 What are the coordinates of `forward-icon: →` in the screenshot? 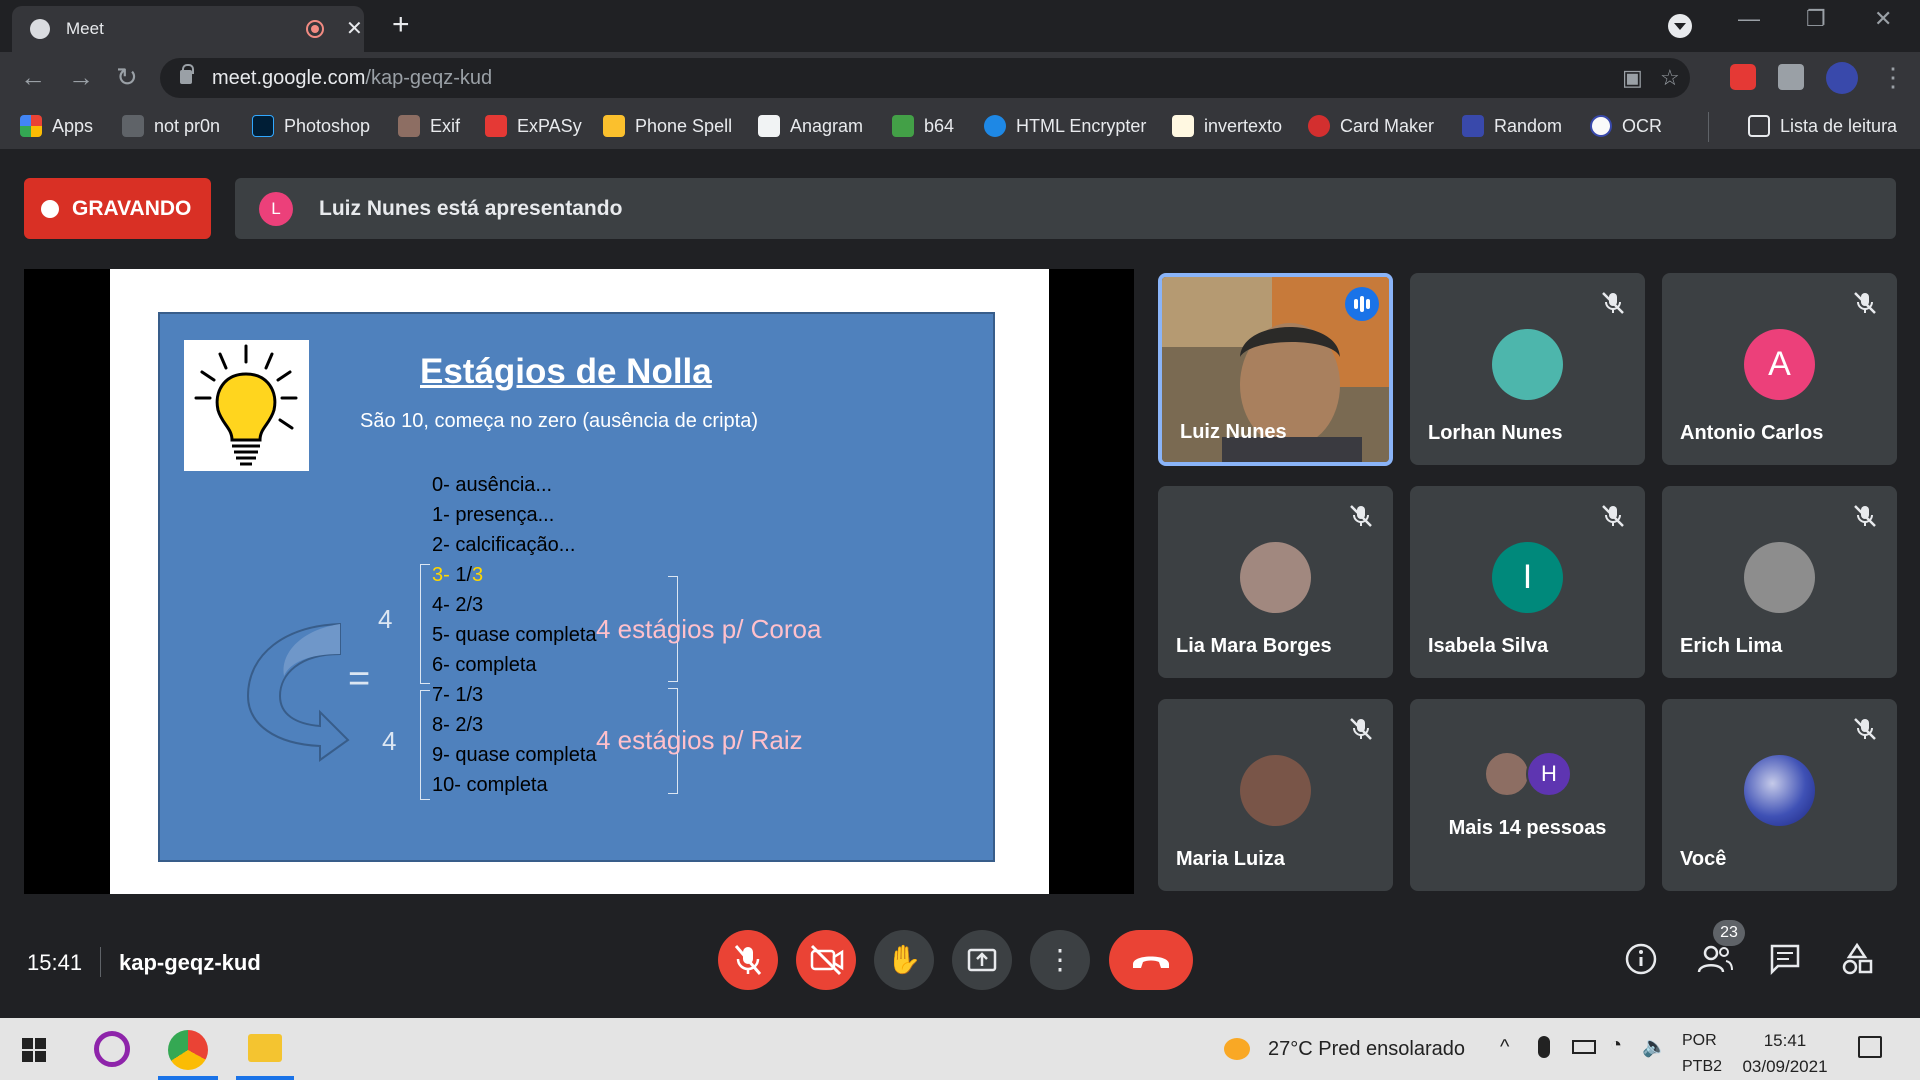 It's located at (81, 77).